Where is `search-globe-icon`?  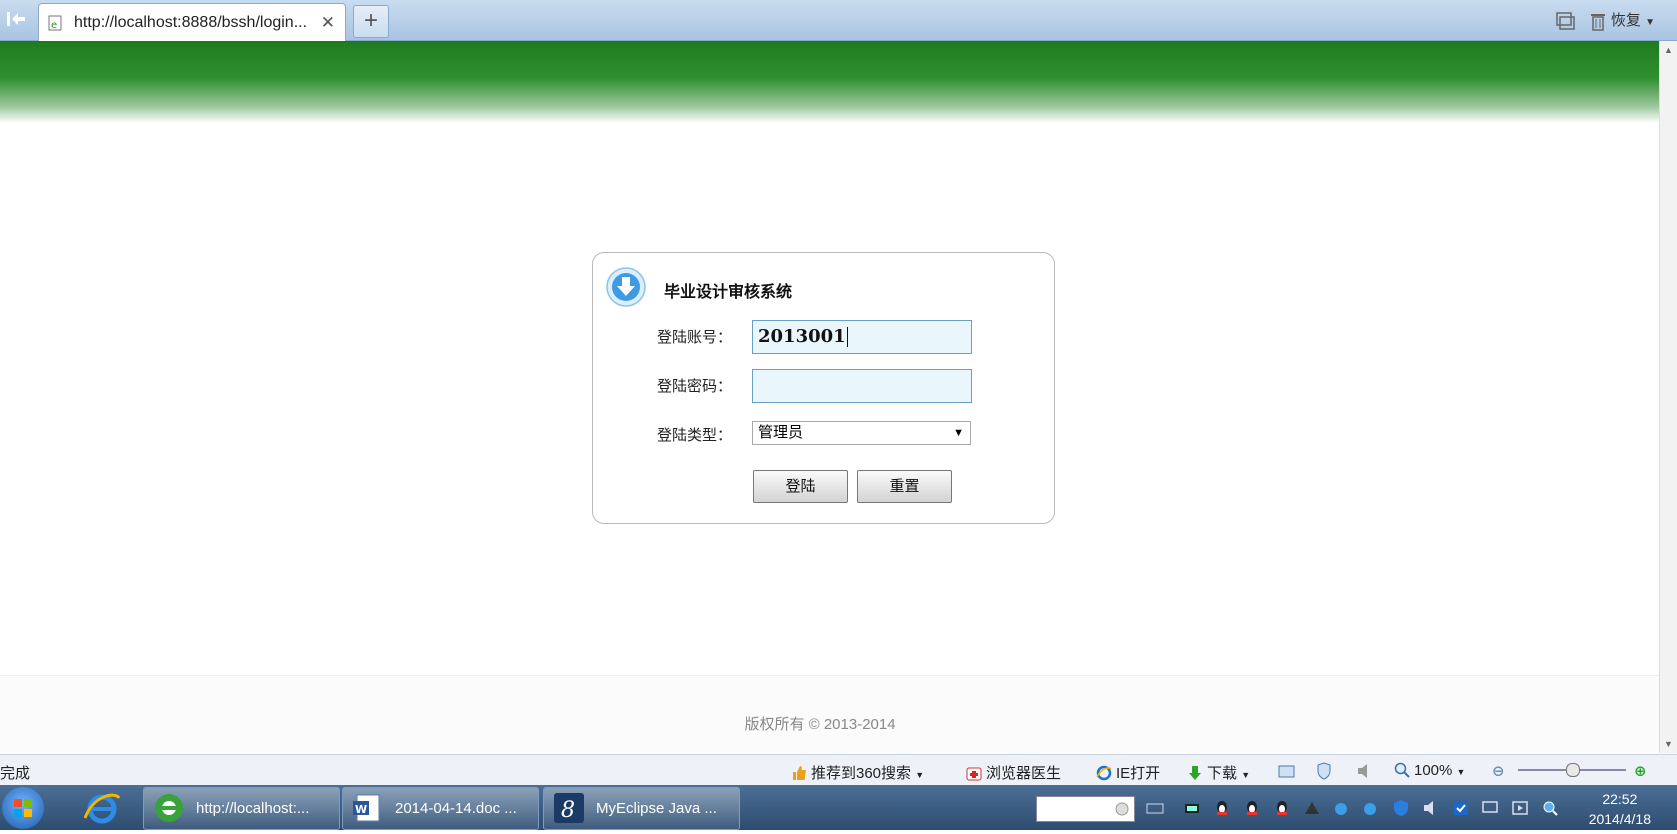
search-globe-icon is located at coordinates (1550, 808).